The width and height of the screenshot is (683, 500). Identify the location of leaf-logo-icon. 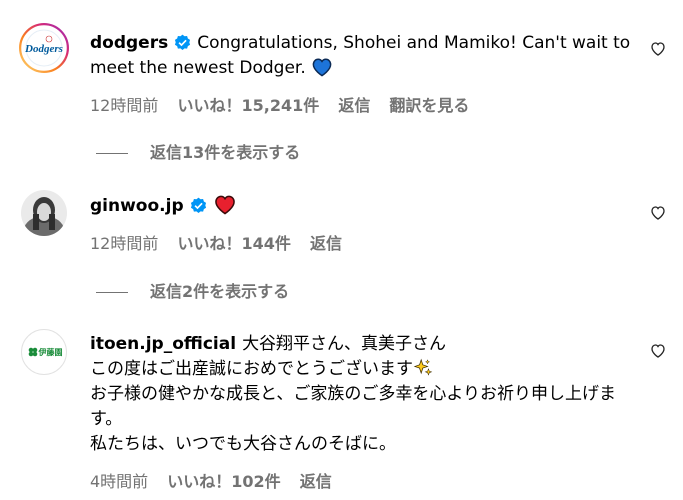
(32, 352).